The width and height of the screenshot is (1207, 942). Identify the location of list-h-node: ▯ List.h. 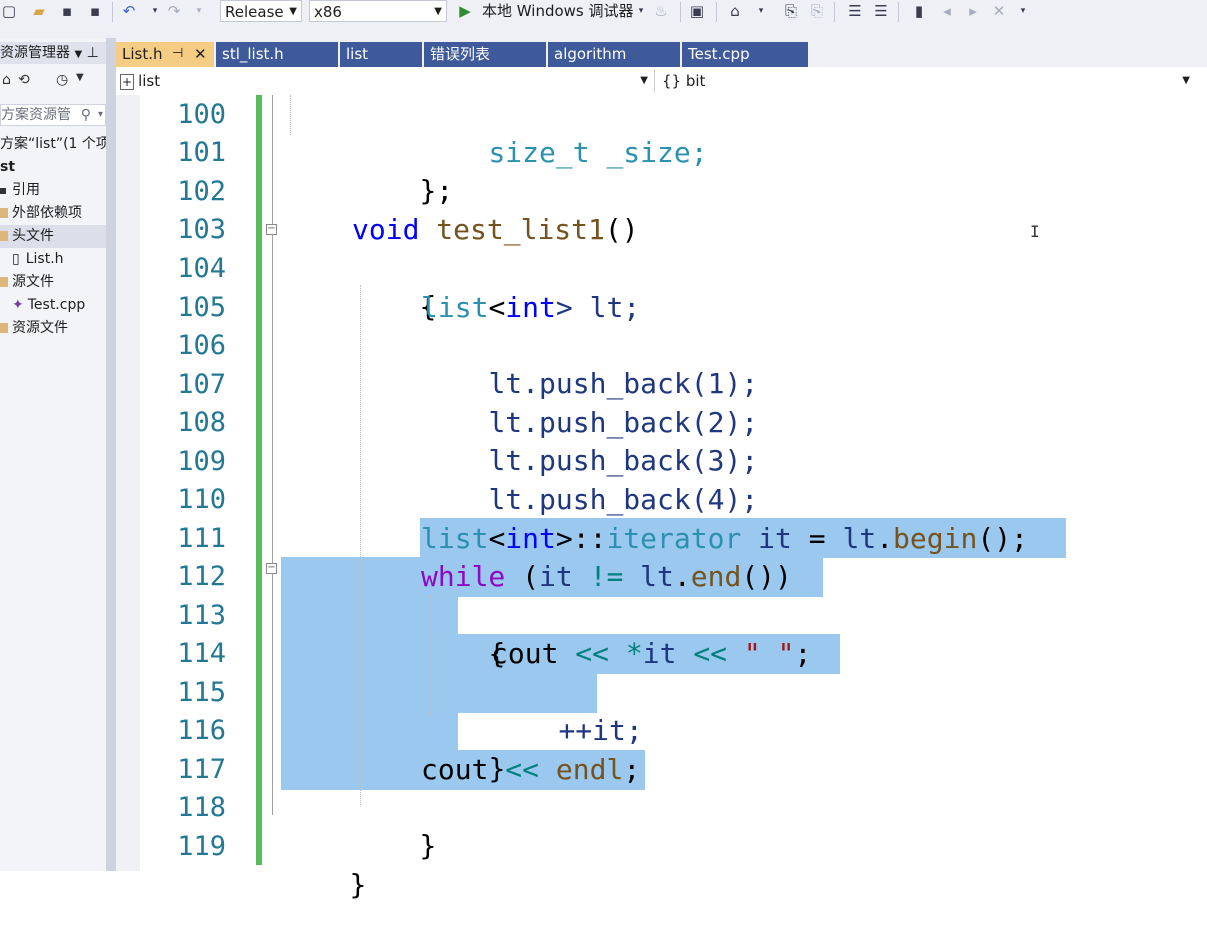
(59, 259).